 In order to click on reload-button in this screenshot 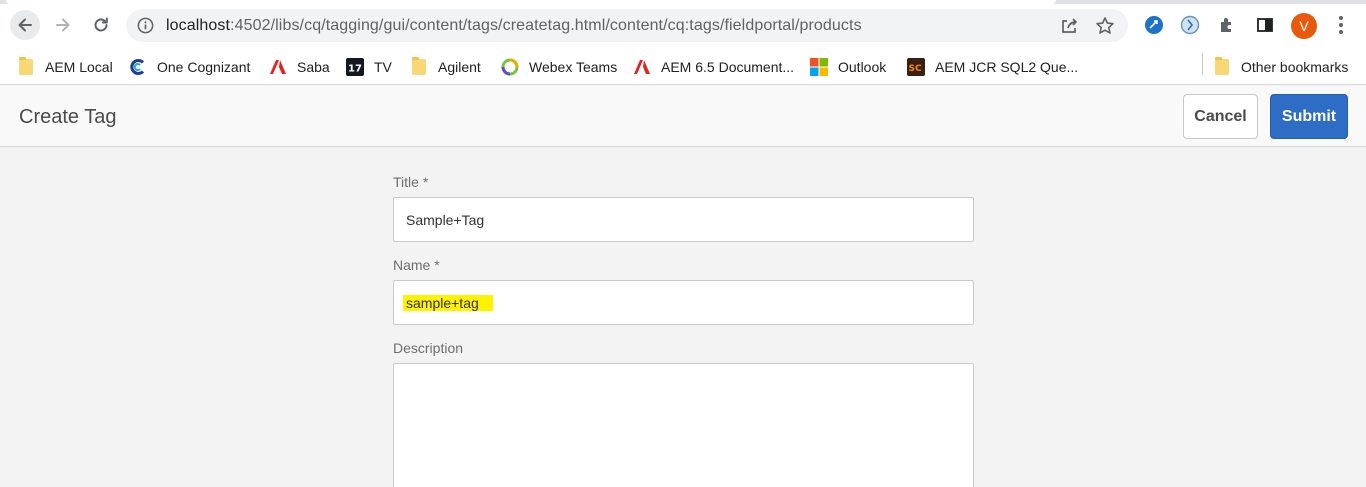, I will do `click(101, 25)`.